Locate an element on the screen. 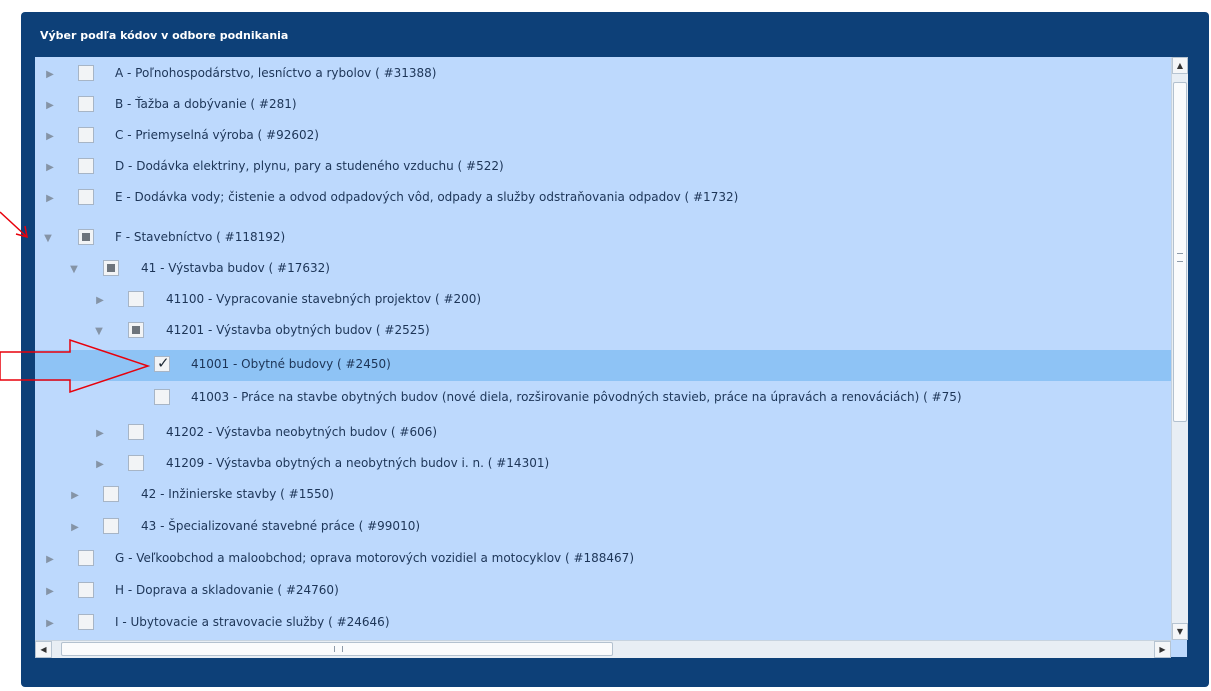 This screenshot has height=691, width=1211. annotation-overlay is located at coordinates (75, 302).